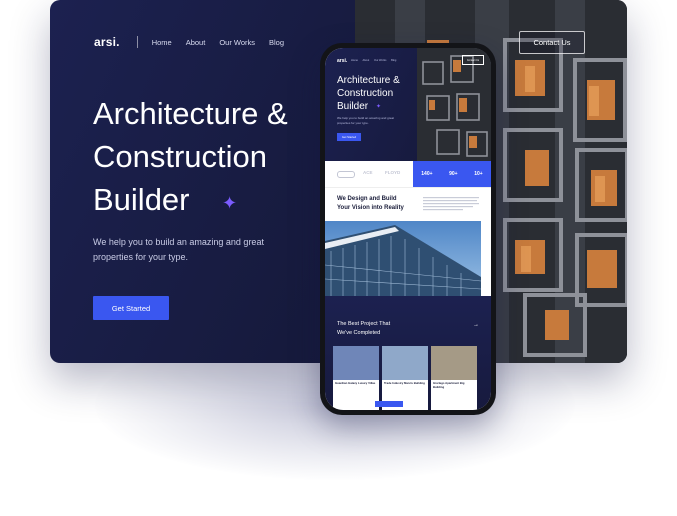 This screenshot has height=516, width=677. I want to click on design-heading-line: Your Vision into Reality, so click(370, 207).